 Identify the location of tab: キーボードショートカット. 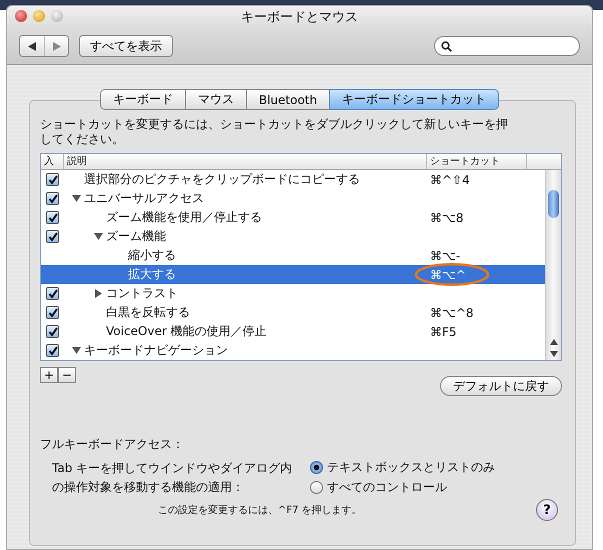
(414, 99).